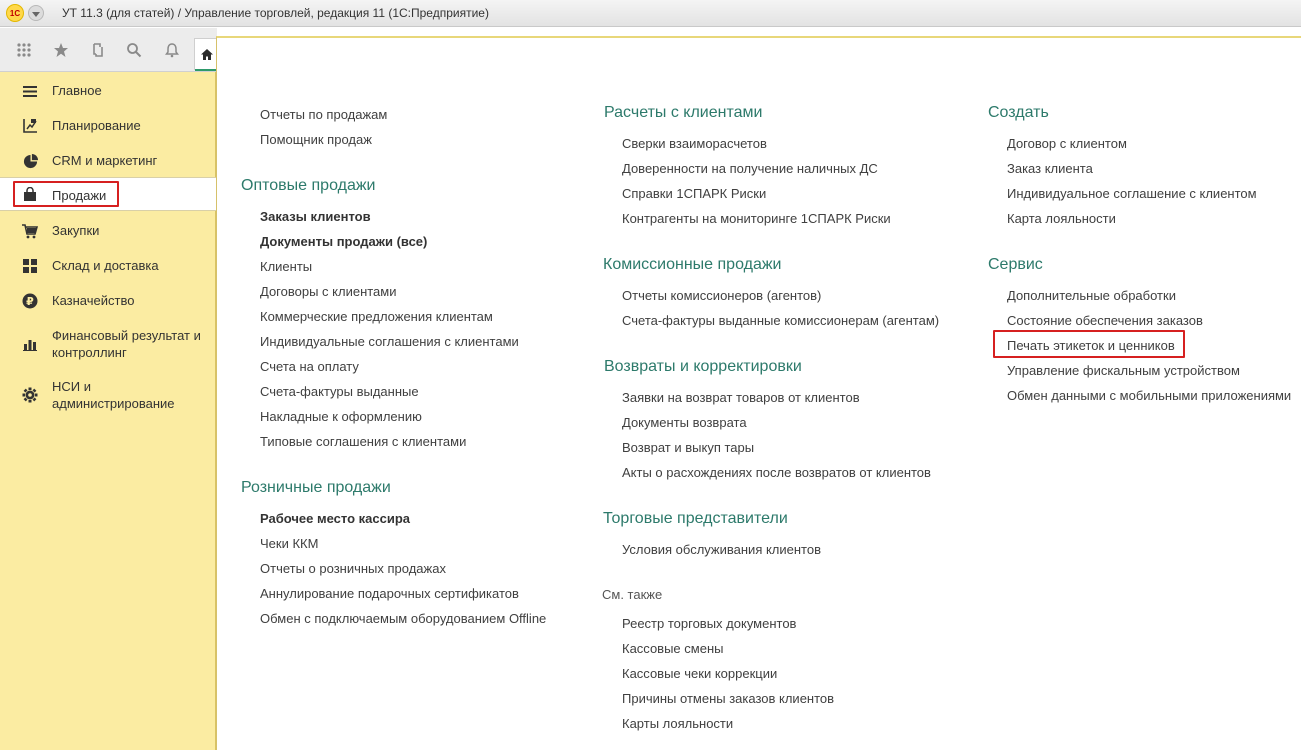 This screenshot has height=750, width=1301. What do you see at coordinates (632, 594) in the screenshot?
I see `section-title-see-also: См. также` at bounding box center [632, 594].